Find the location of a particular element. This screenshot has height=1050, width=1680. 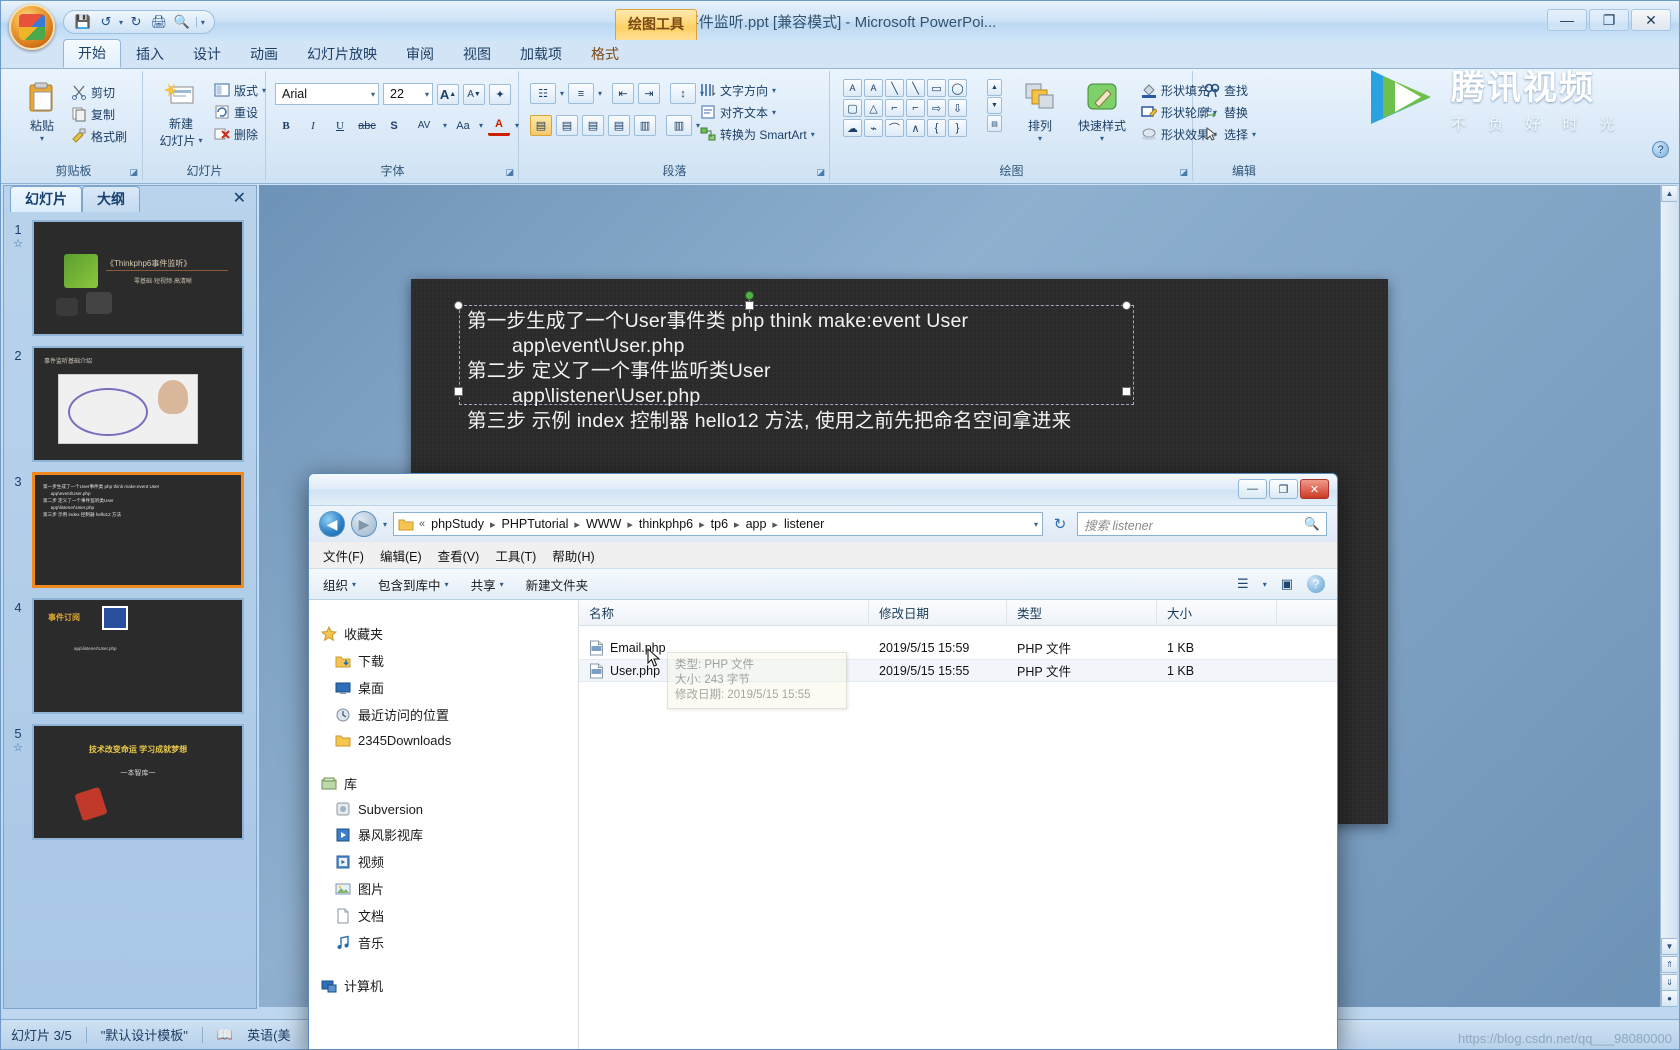

paste-button: 粘贴 ▾ is located at coordinates (42, 112).